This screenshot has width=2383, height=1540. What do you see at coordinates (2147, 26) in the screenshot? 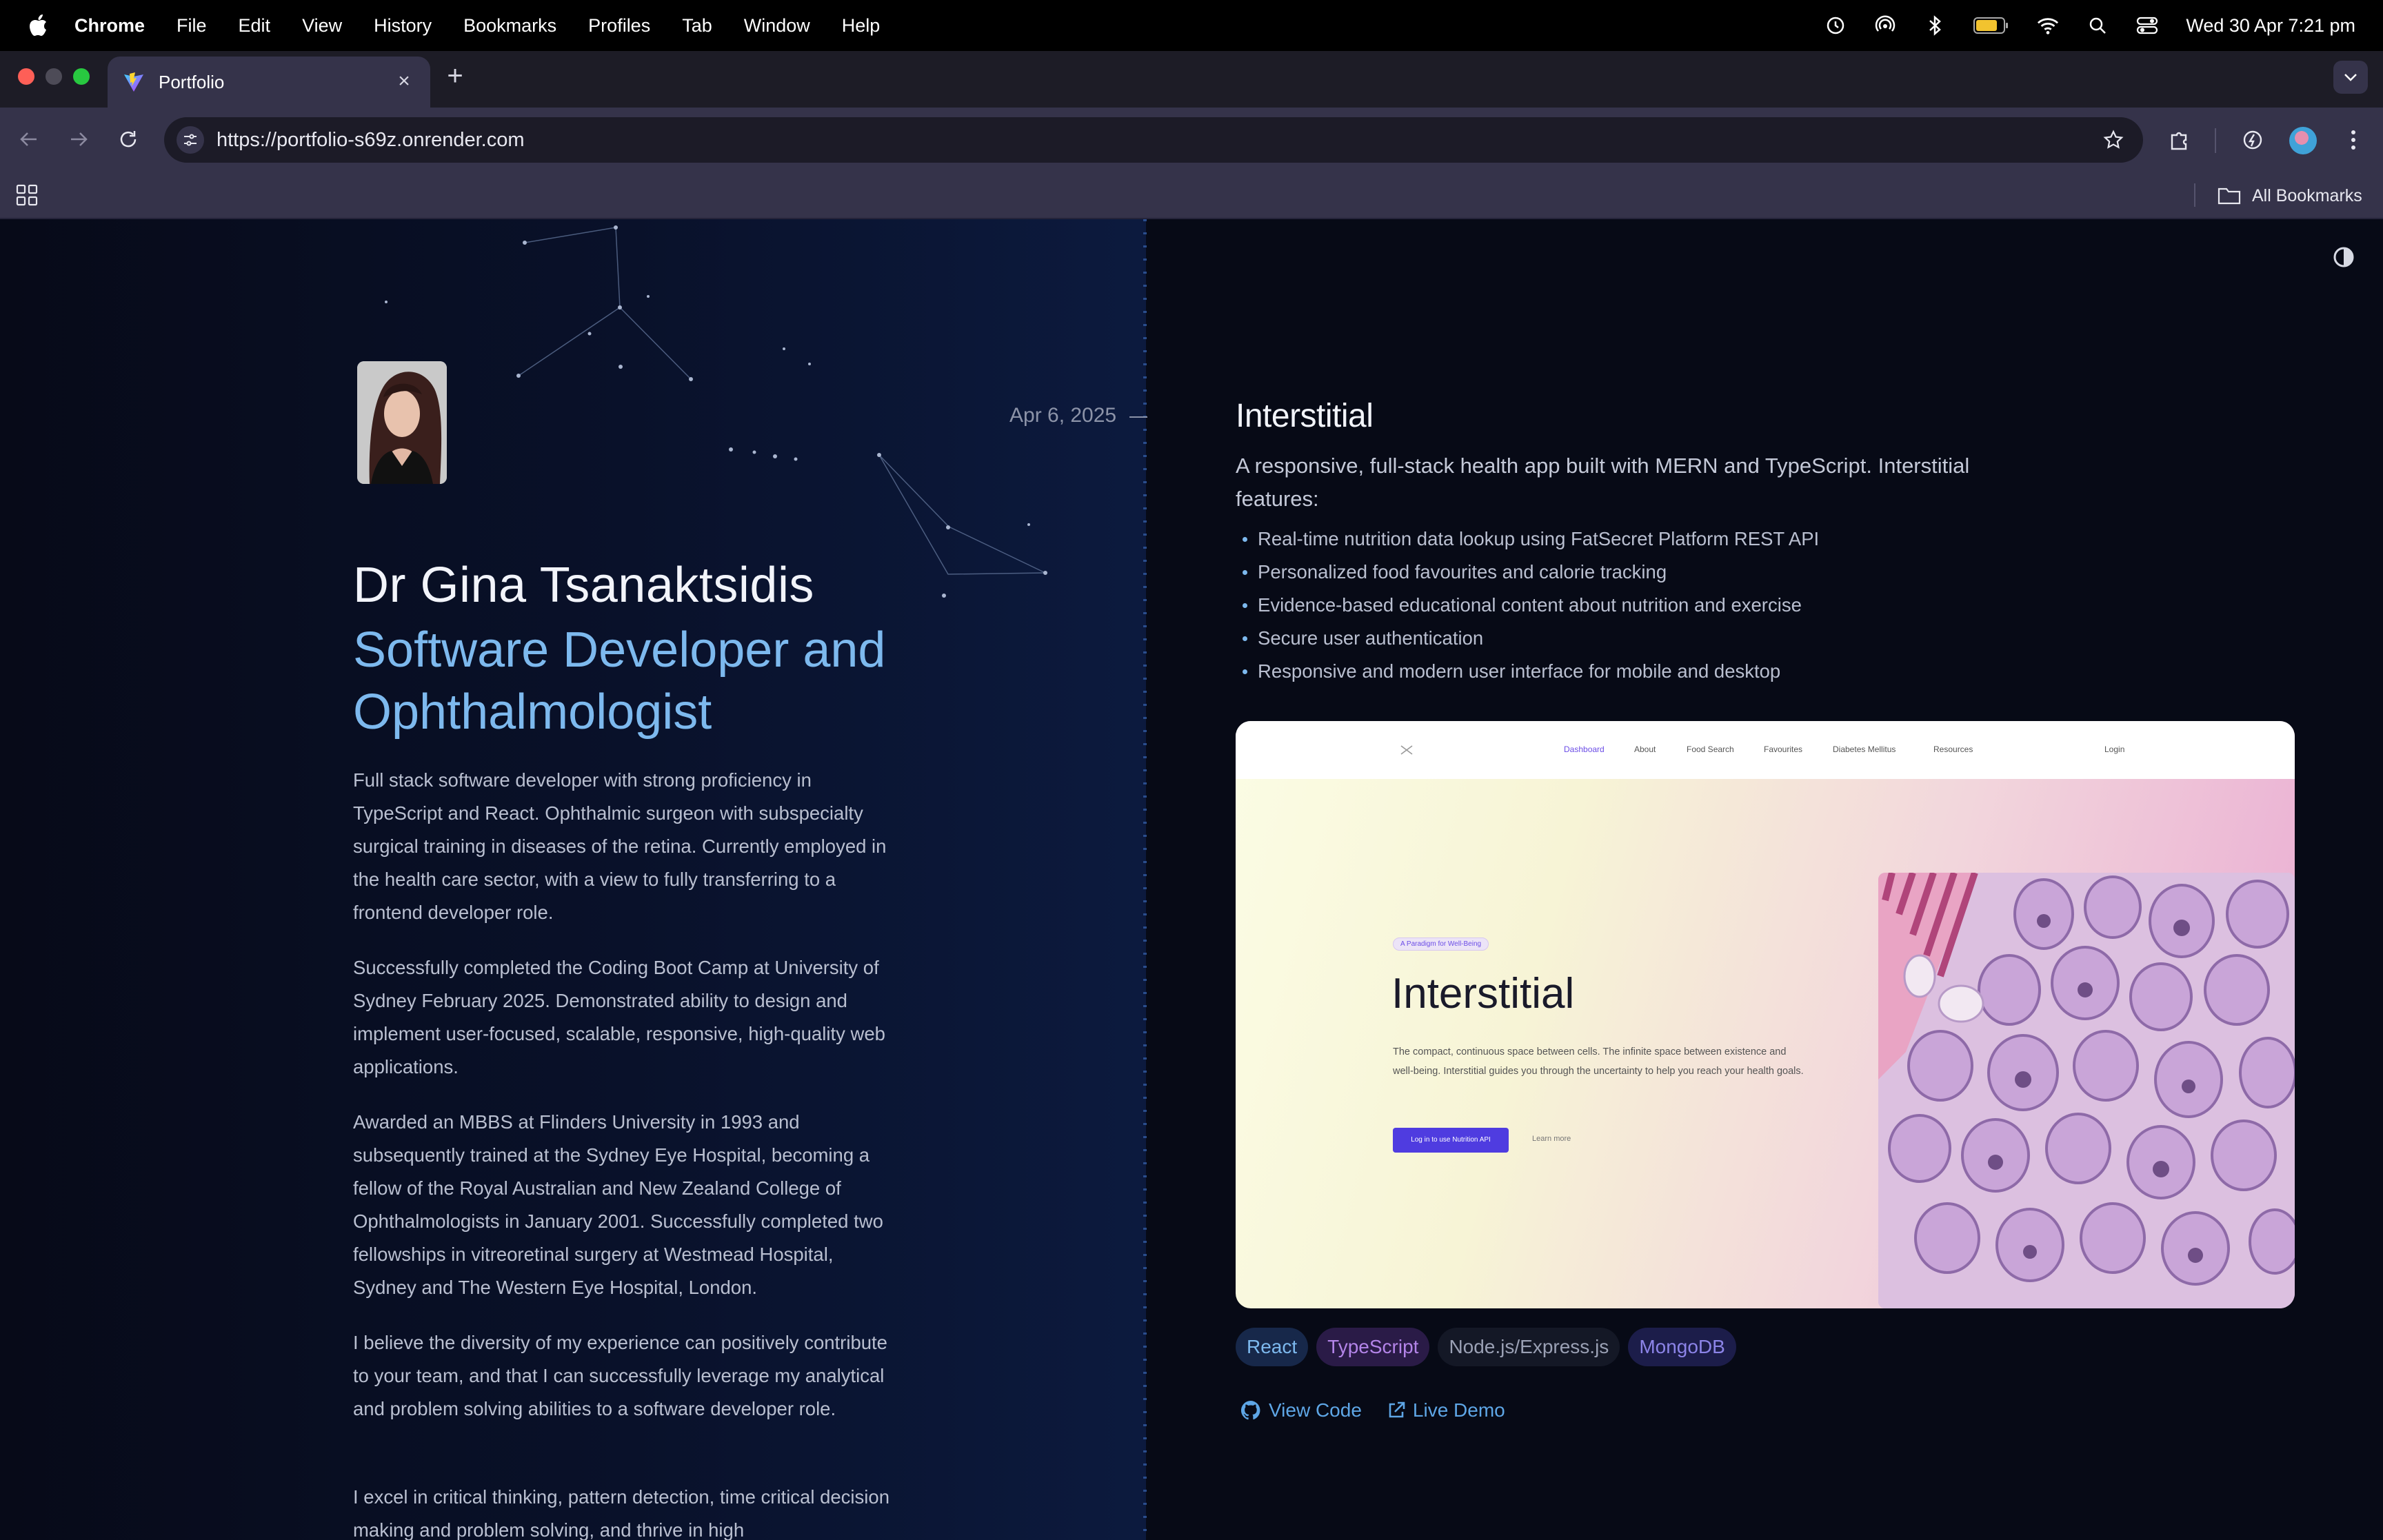
I see `control-center-icon` at bounding box center [2147, 26].